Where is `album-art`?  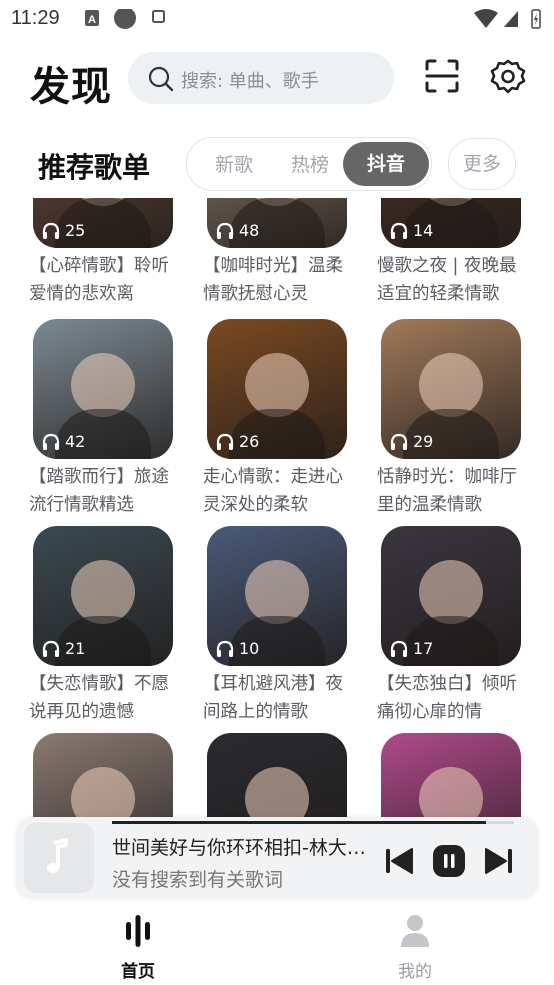 album-art is located at coordinates (59, 858).